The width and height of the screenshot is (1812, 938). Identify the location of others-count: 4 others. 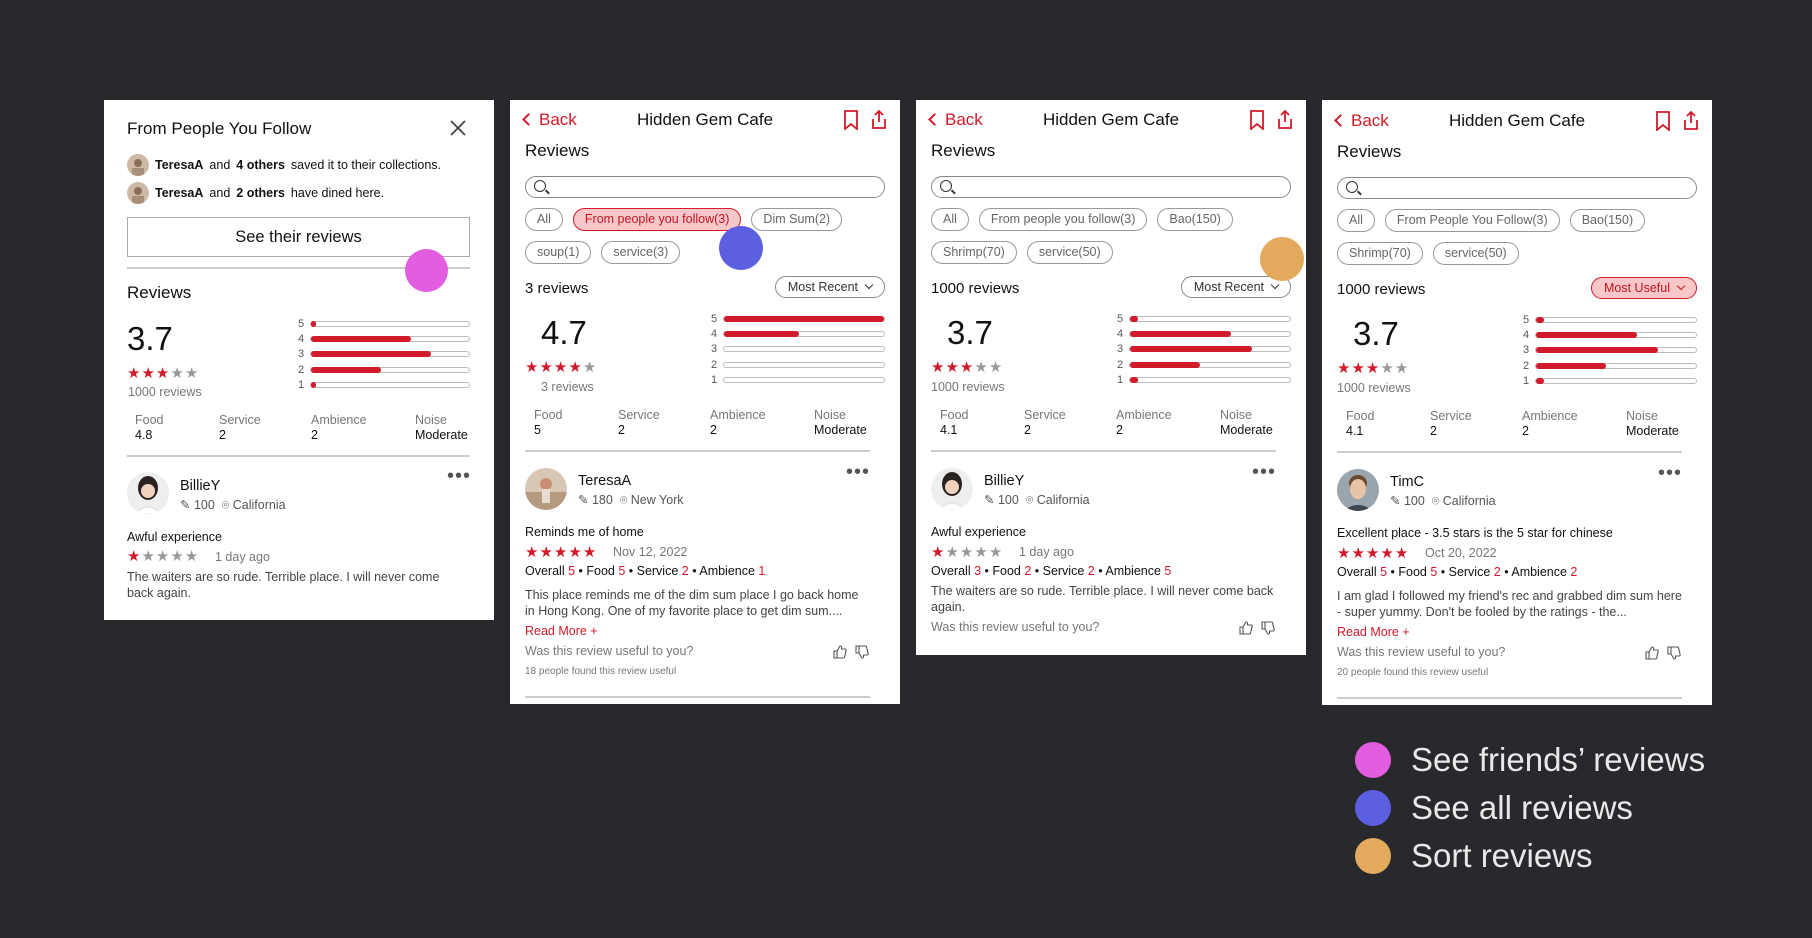
(260, 165).